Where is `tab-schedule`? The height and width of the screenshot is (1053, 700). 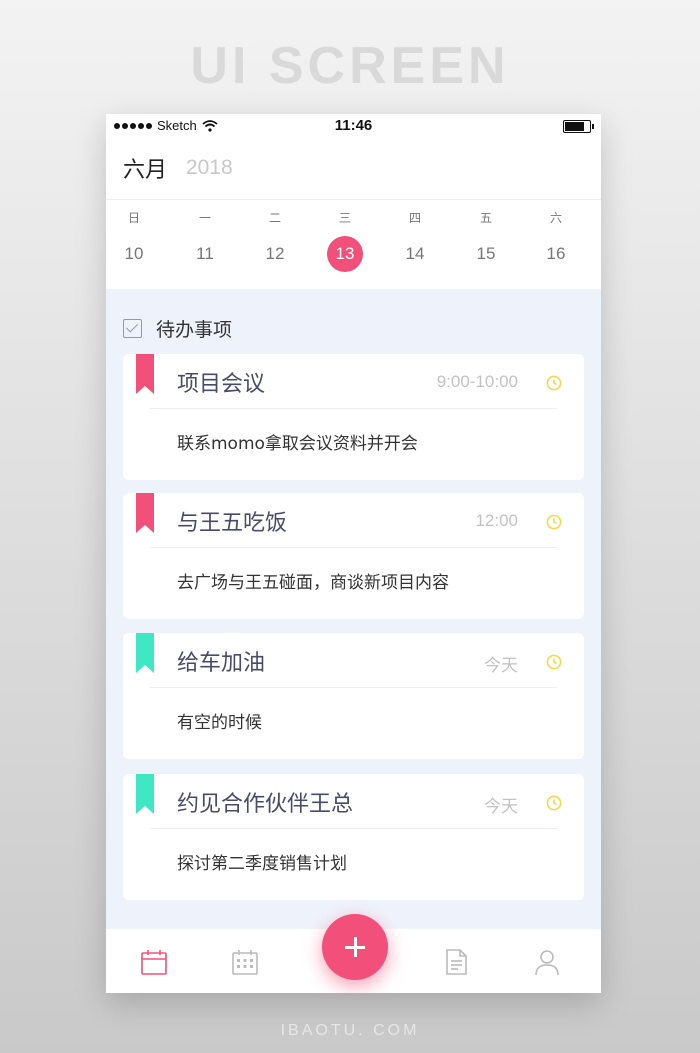
tab-schedule is located at coordinates (245, 962).